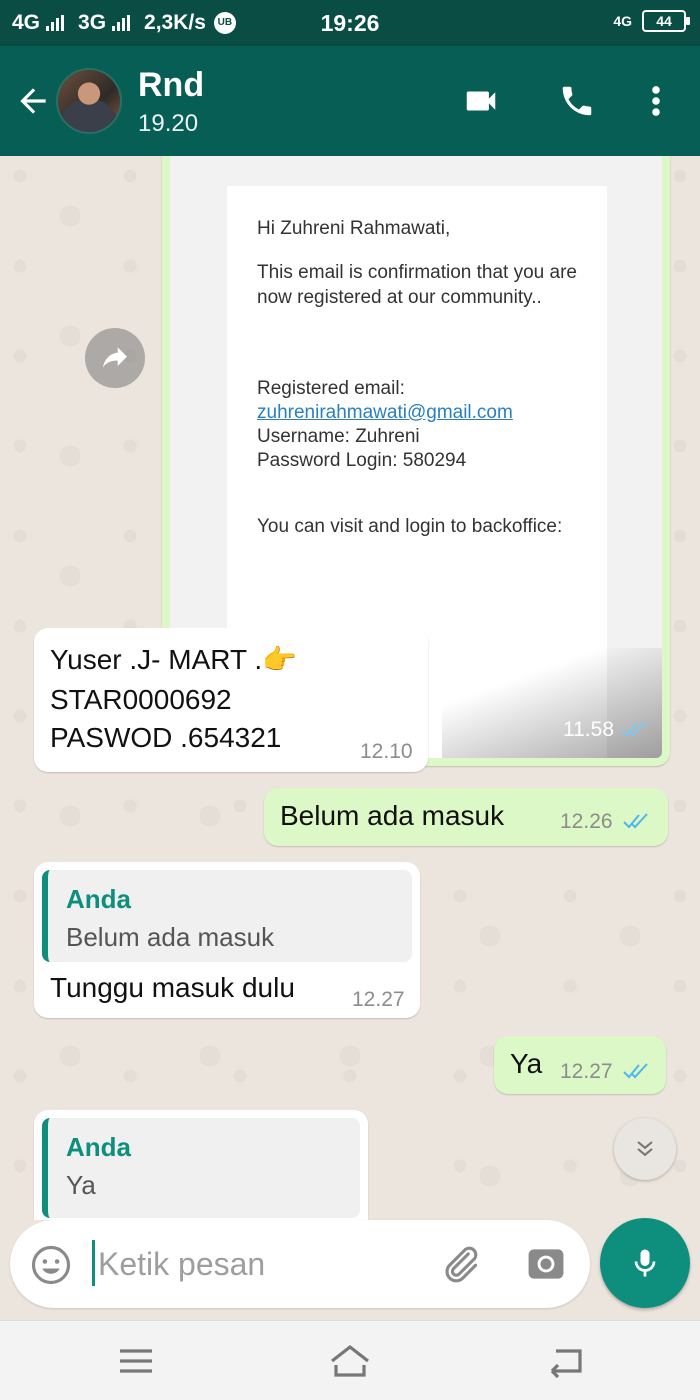  Describe the element at coordinates (173, 659) in the screenshot. I see `message-line: Yuser .J- MART .👉` at that location.